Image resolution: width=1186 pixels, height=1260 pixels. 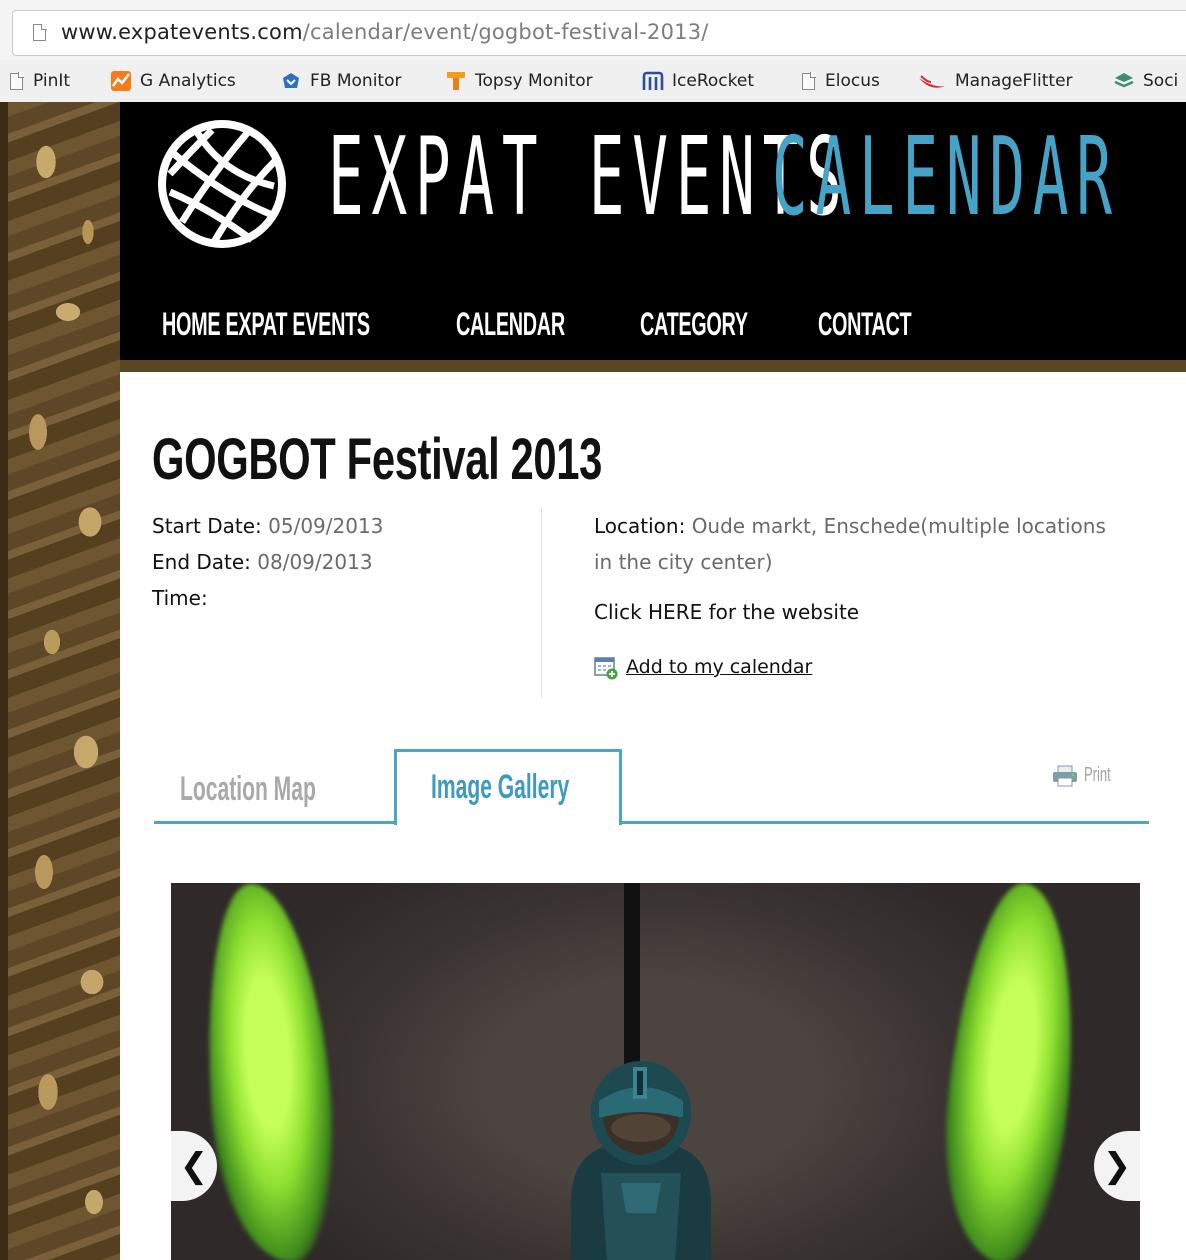 I want to click on gallery-prev-button: ❮, so click(x=194, y=1166).